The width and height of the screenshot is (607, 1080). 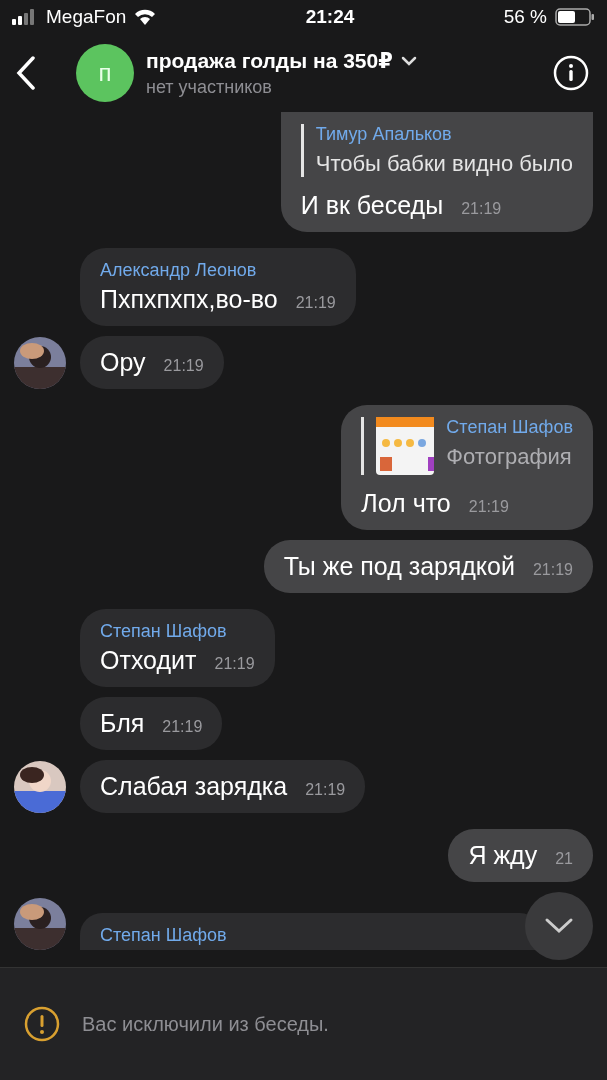 I want to click on reply-text: Фотография, so click(x=509, y=457).